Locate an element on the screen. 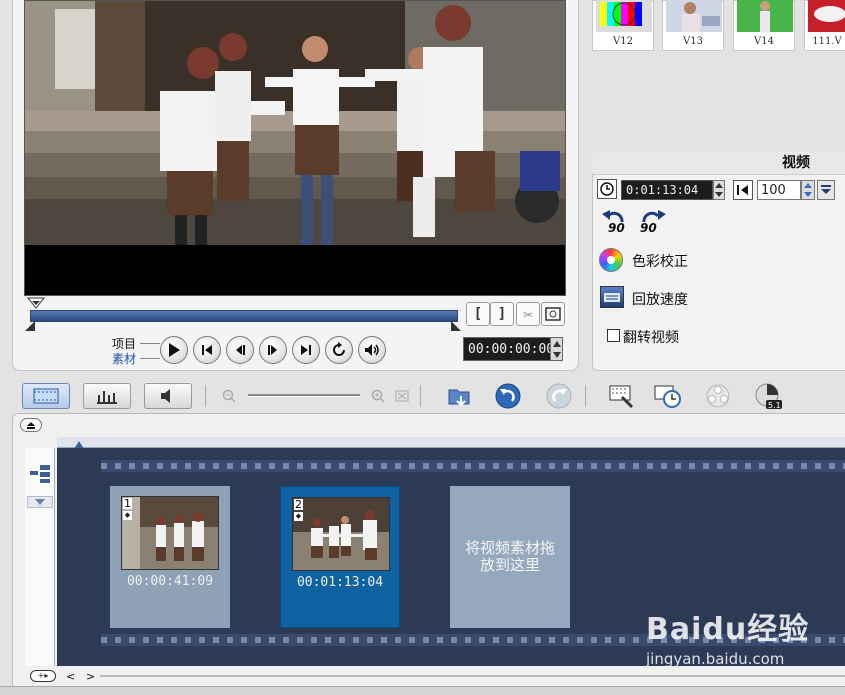 This screenshot has height=695, width=845. repeat-button is located at coordinates (339, 350).